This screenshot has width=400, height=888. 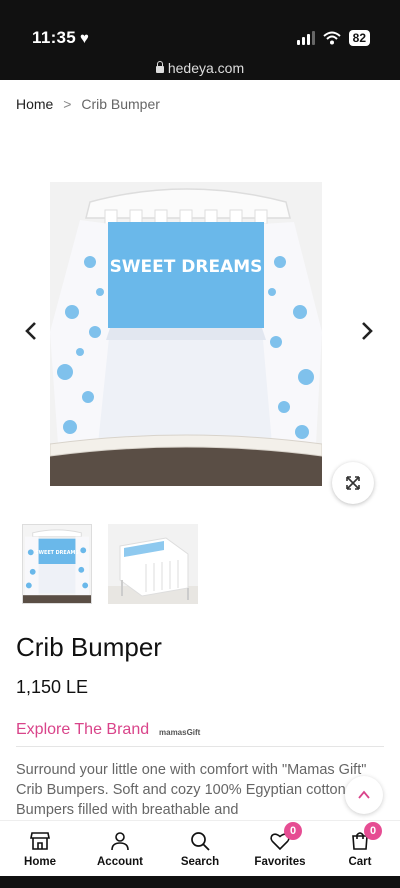 What do you see at coordinates (61, 37) in the screenshot?
I see `status-time: 11:35 ♥` at bounding box center [61, 37].